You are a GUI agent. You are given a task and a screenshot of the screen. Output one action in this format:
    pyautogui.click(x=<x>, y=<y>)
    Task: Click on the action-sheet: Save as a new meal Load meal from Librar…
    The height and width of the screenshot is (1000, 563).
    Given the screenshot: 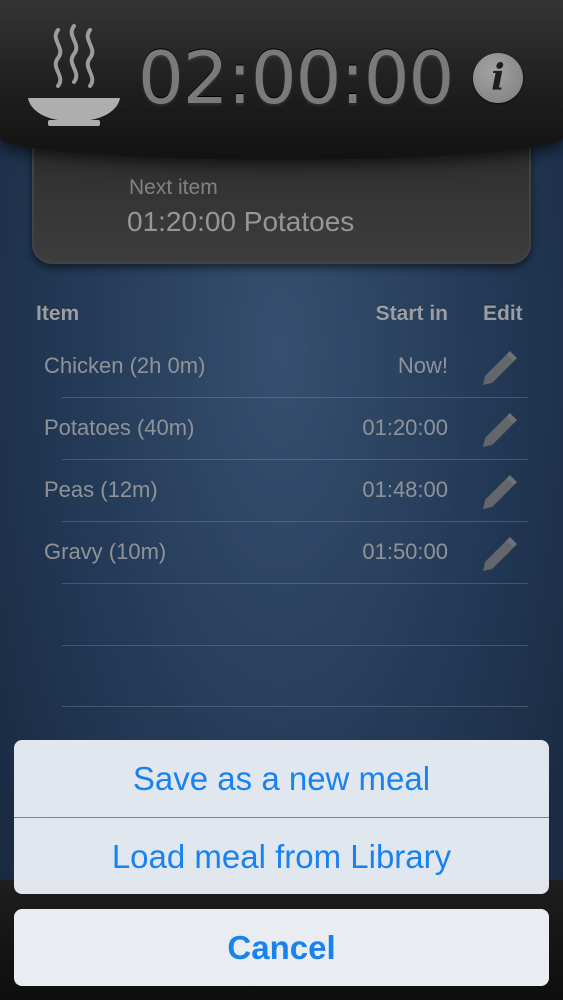 What is the action you would take?
    pyautogui.click(x=281, y=817)
    